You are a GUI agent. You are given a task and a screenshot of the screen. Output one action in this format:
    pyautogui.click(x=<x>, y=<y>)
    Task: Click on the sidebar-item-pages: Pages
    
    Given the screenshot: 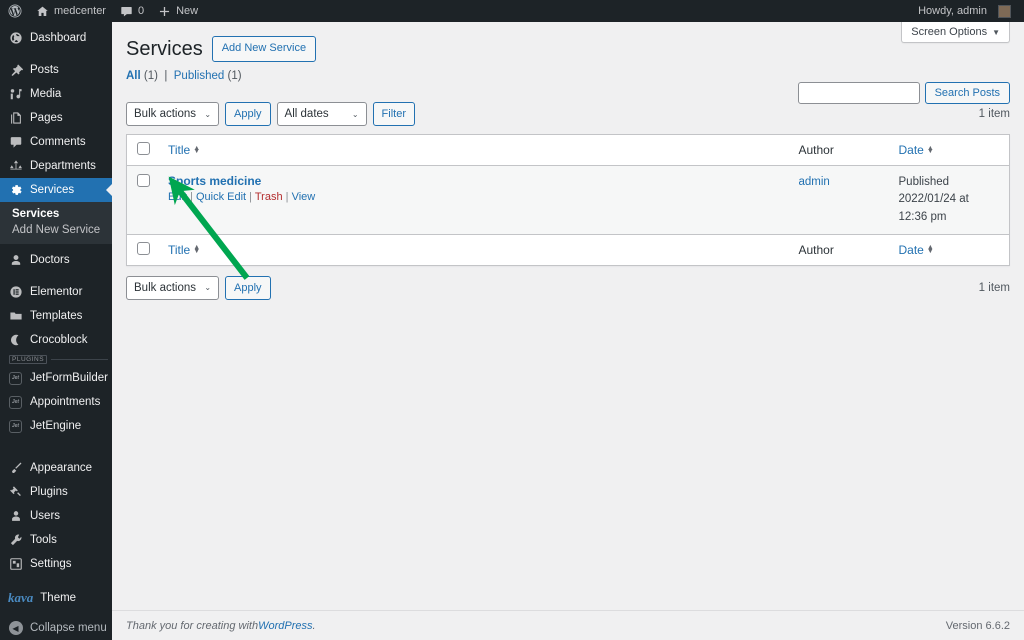 What is the action you would take?
    pyautogui.click(x=56, y=118)
    